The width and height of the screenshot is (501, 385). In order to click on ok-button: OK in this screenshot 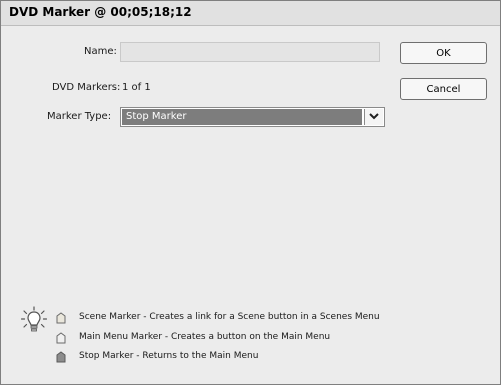, I will do `click(443, 53)`.